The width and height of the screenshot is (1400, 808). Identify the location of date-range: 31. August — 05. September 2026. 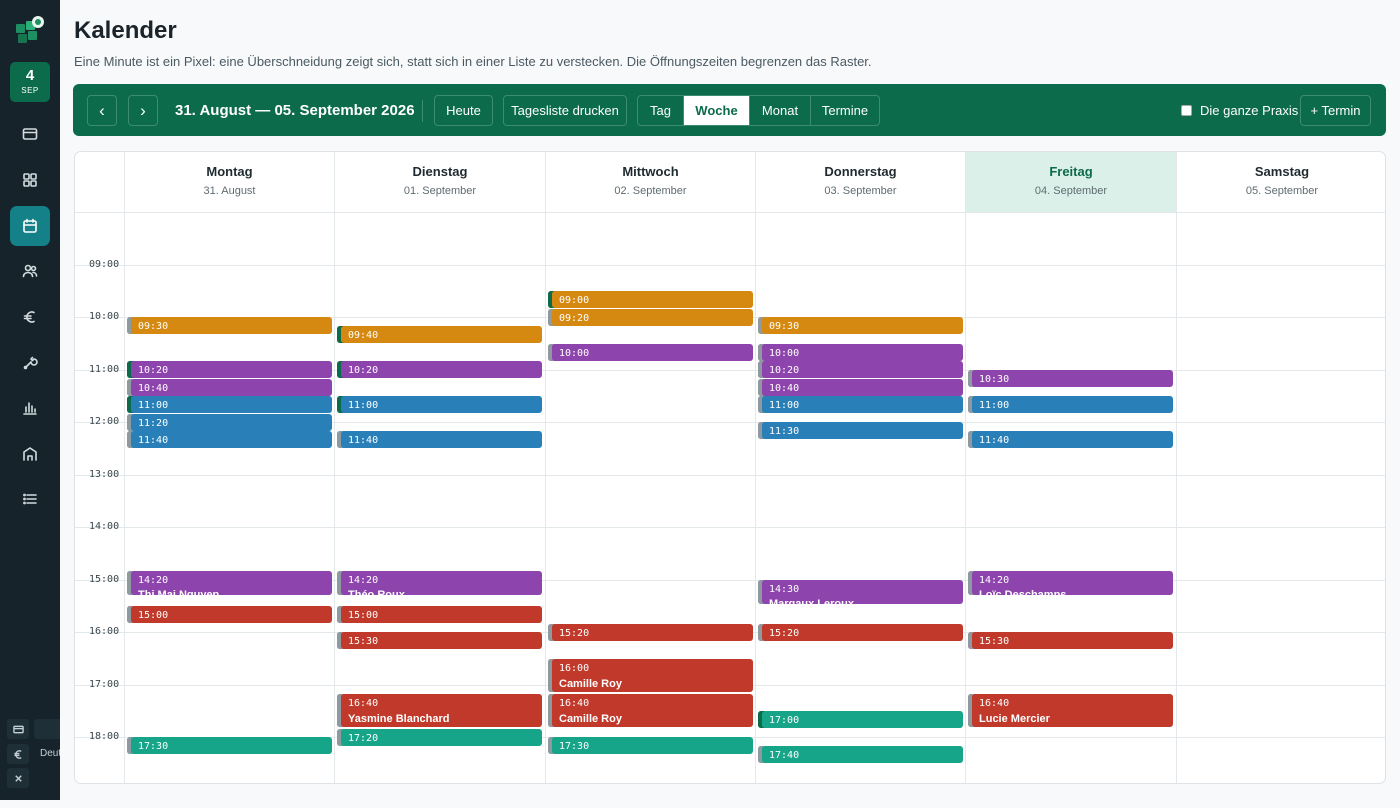
(295, 110).